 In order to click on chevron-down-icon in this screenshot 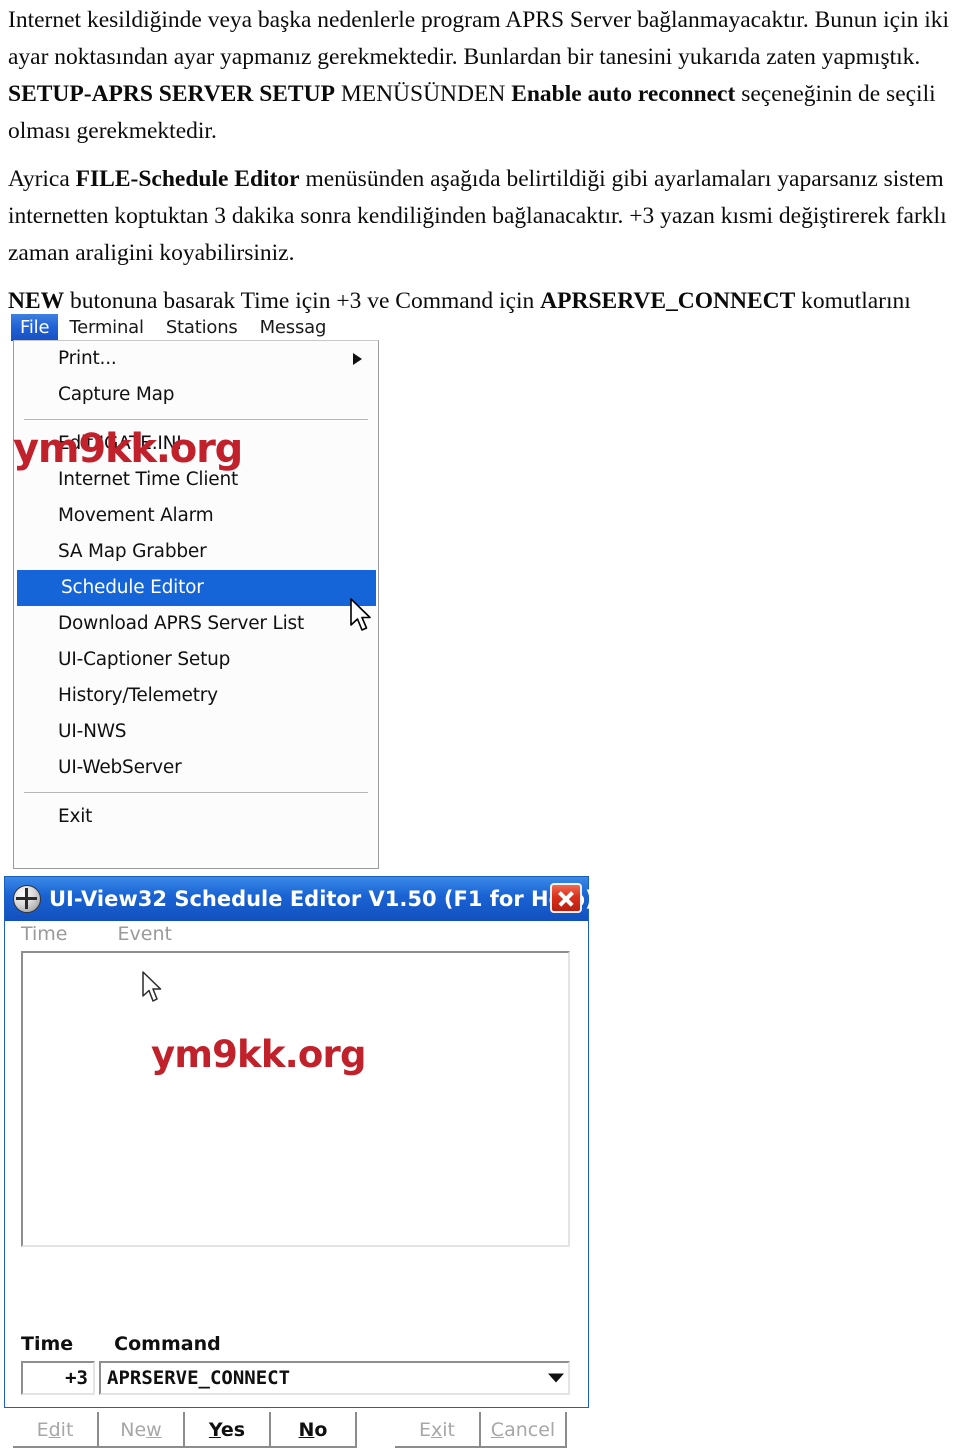, I will do `click(556, 1378)`.